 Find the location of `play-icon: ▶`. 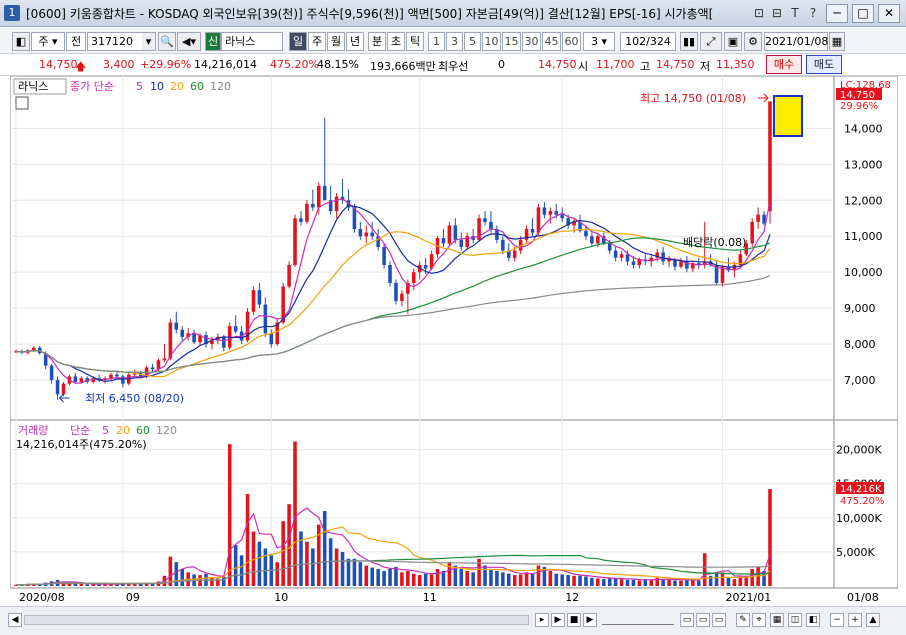

play-icon: ▶ is located at coordinates (558, 620).